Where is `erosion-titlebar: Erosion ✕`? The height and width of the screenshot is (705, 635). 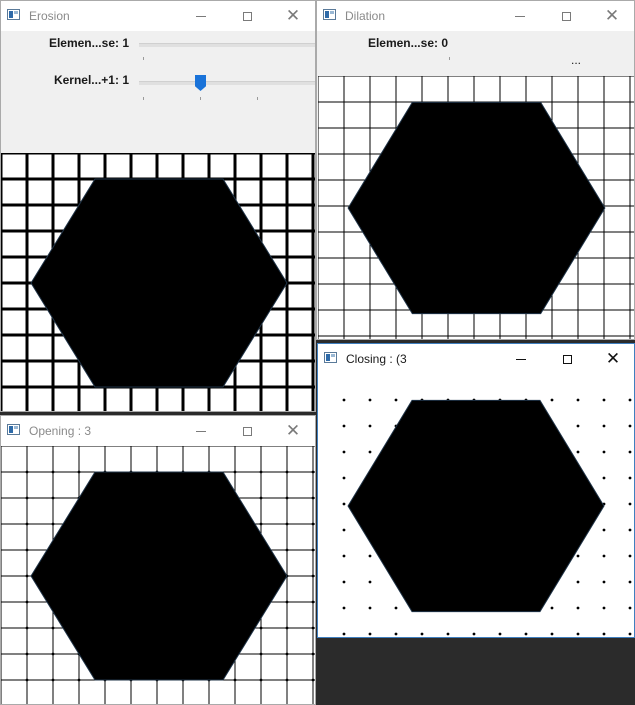 erosion-titlebar: Erosion ✕ is located at coordinates (158, 16).